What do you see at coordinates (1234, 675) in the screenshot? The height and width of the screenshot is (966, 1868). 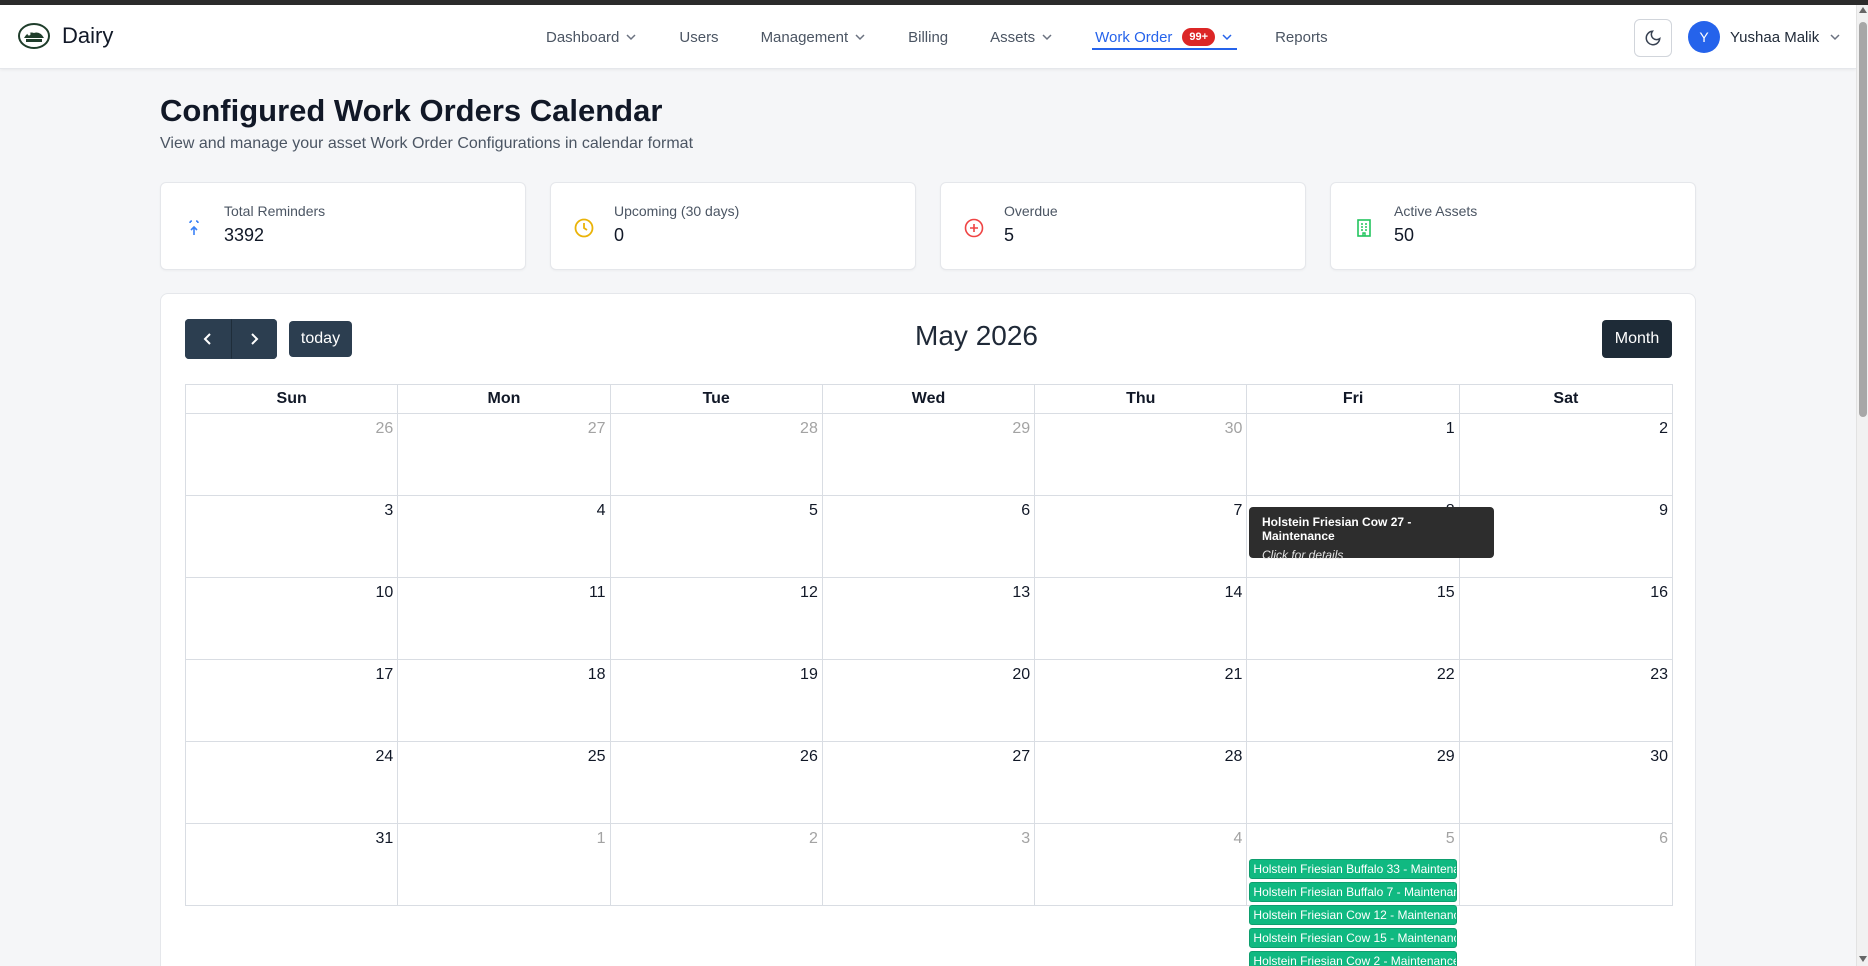 I see `day-number: 21` at bounding box center [1234, 675].